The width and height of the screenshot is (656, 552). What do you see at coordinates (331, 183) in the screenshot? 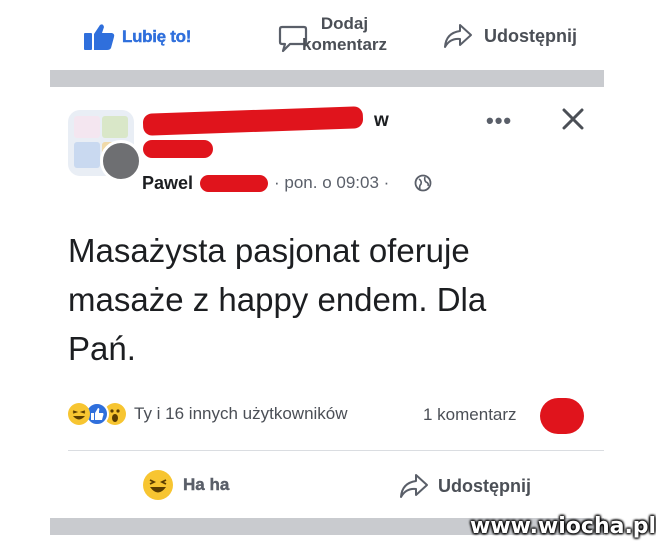
I see `post-timestamp: · pon. o 09:03 ·` at bounding box center [331, 183].